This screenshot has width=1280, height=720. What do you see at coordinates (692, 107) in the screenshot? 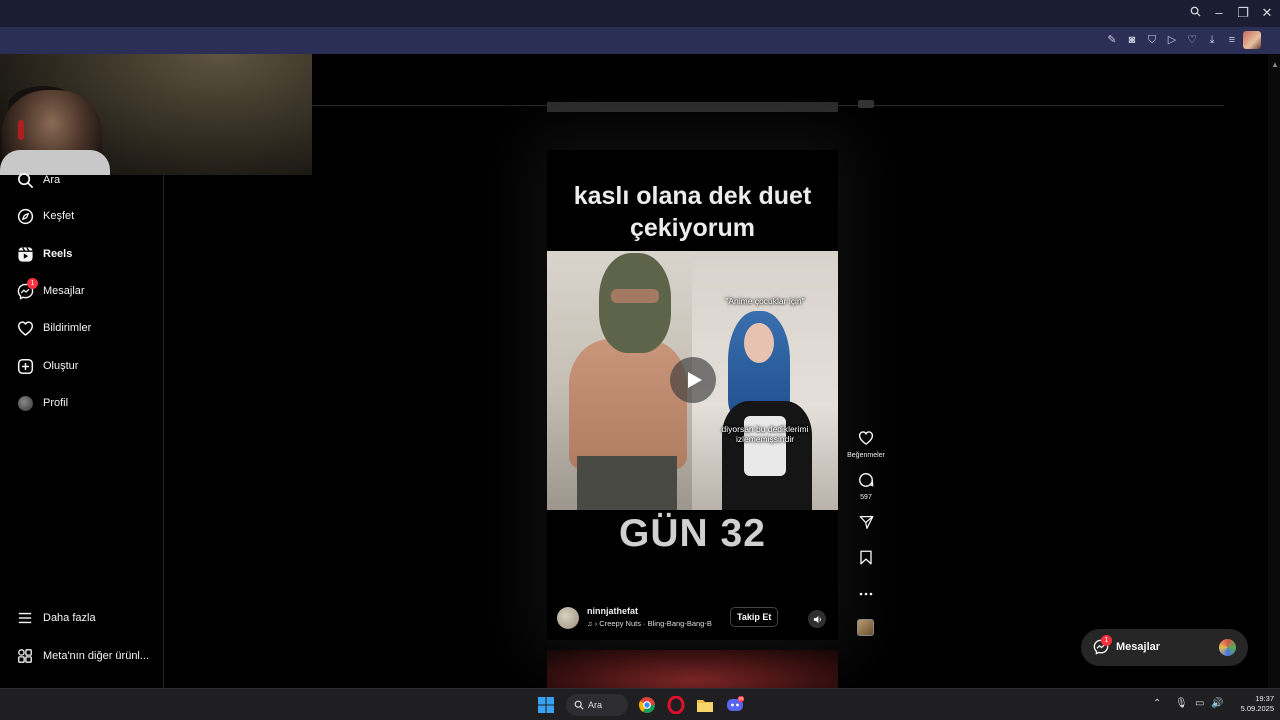
I see `previous-reel` at bounding box center [692, 107].